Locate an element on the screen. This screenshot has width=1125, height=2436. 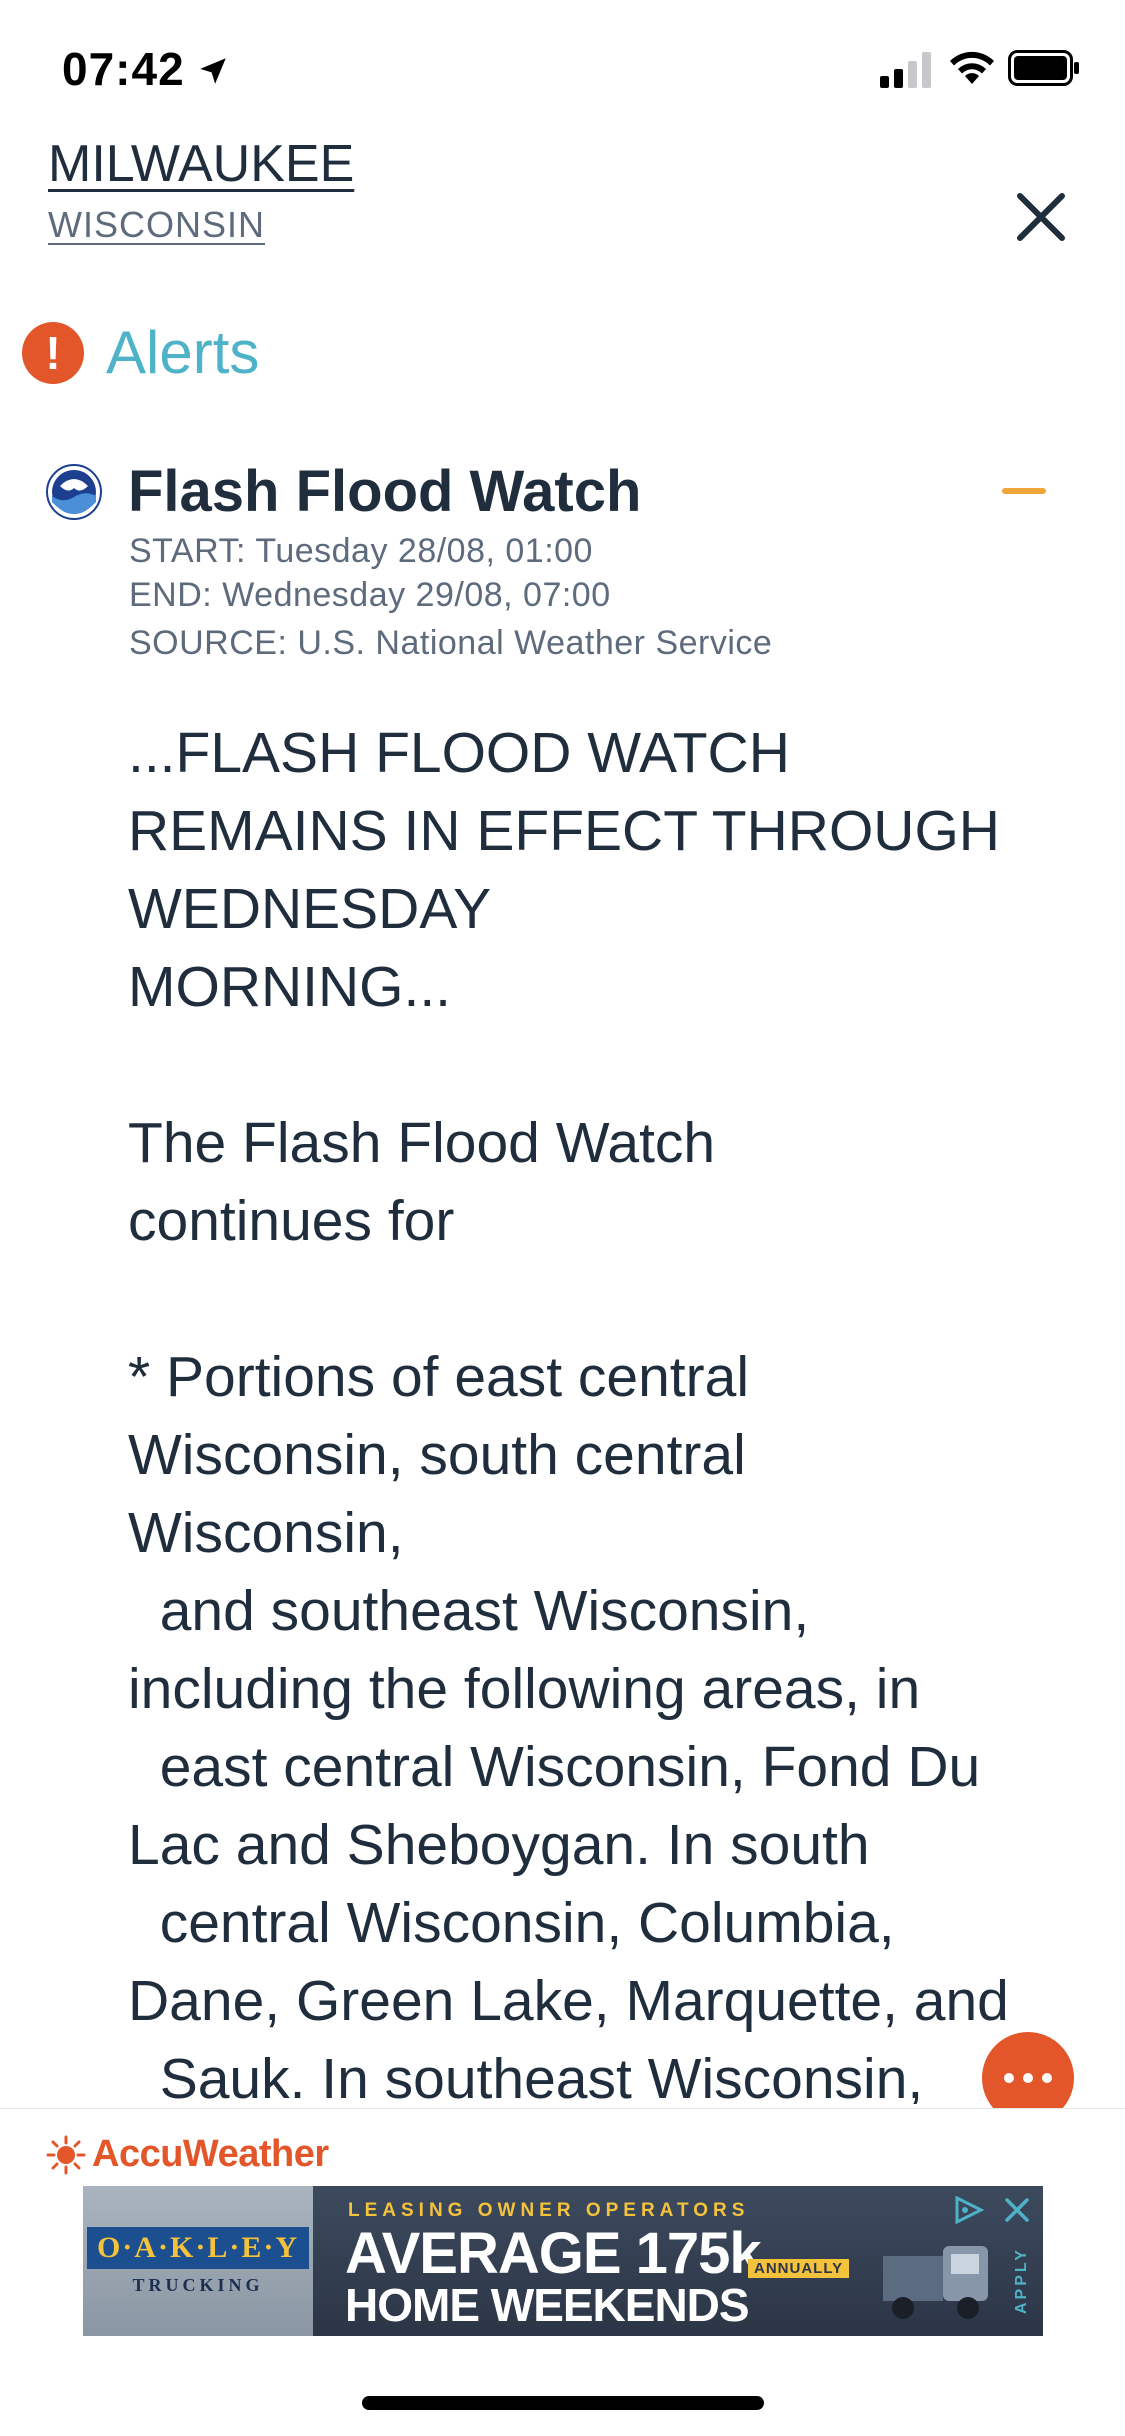
ad-brand-sub: TRUCKING is located at coordinates (198, 2284).